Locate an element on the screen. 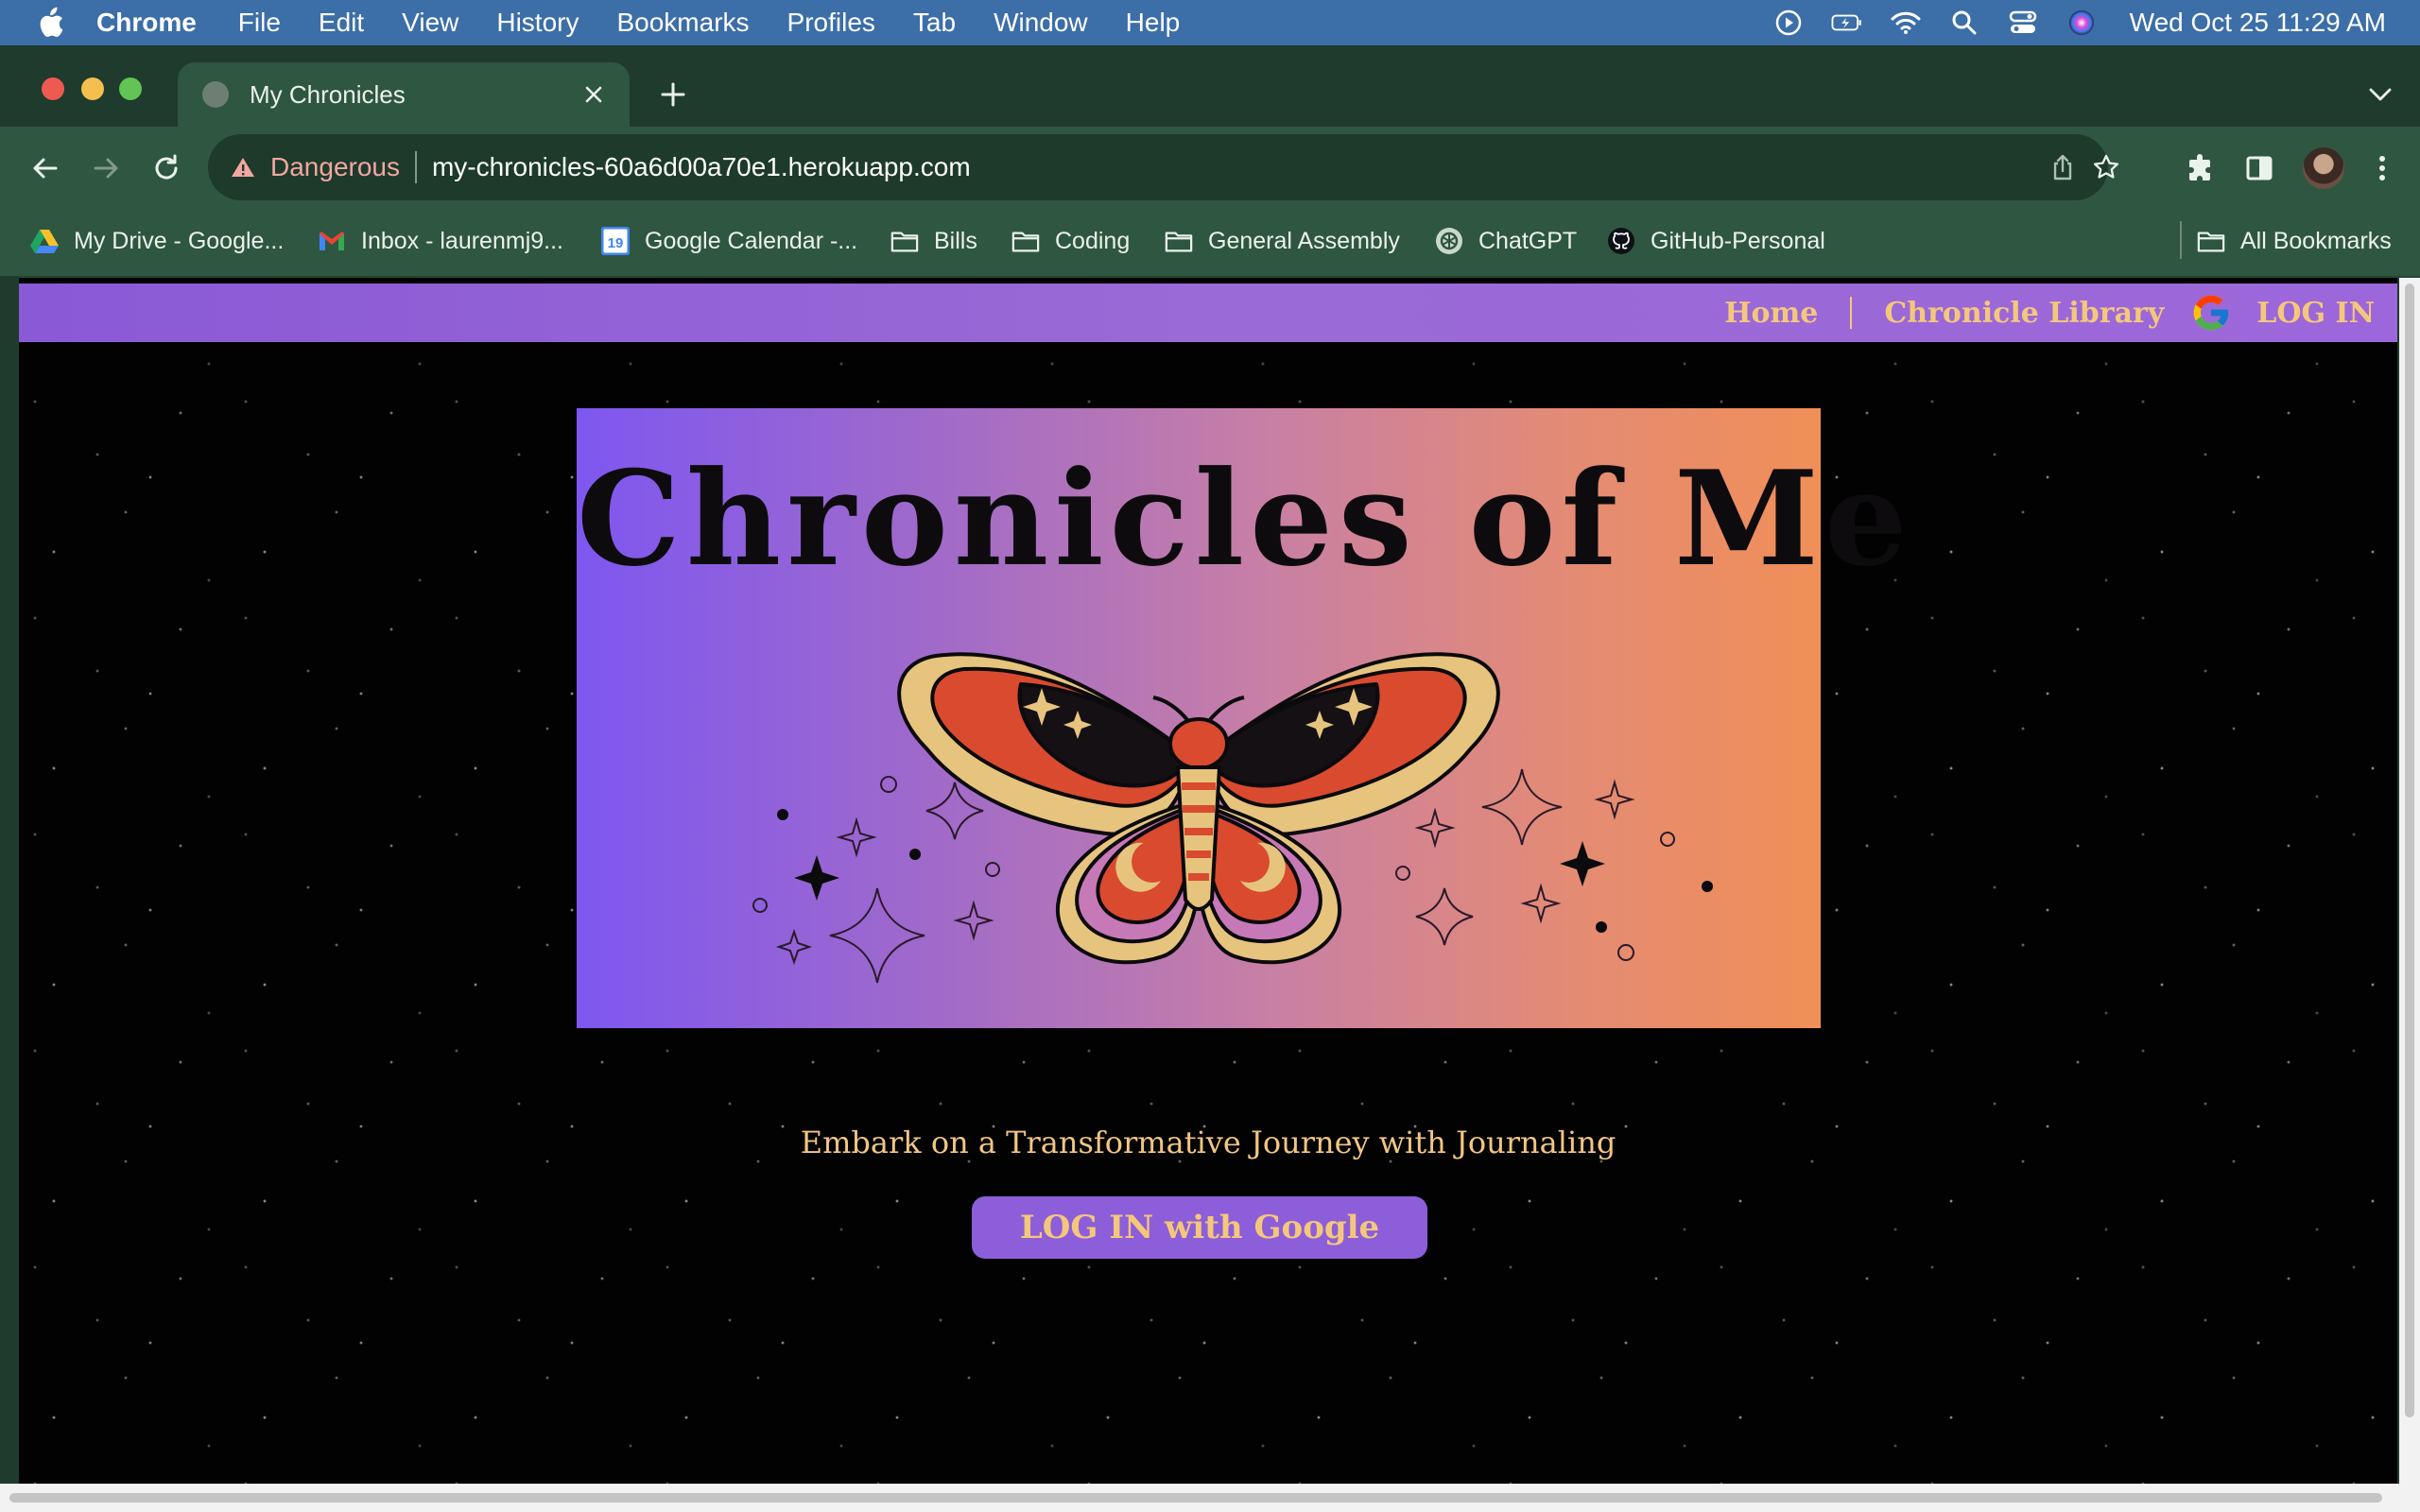 The image size is (2420, 1512). battery-icon is located at coordinates (1847, 23).